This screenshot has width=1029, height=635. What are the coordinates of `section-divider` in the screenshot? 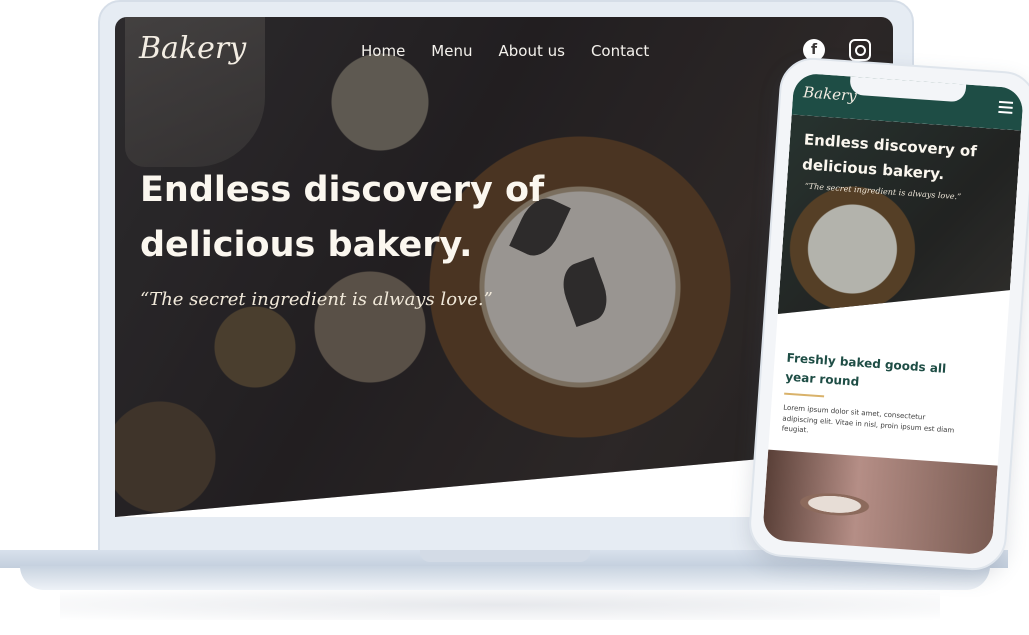 It's located at (804, 395).